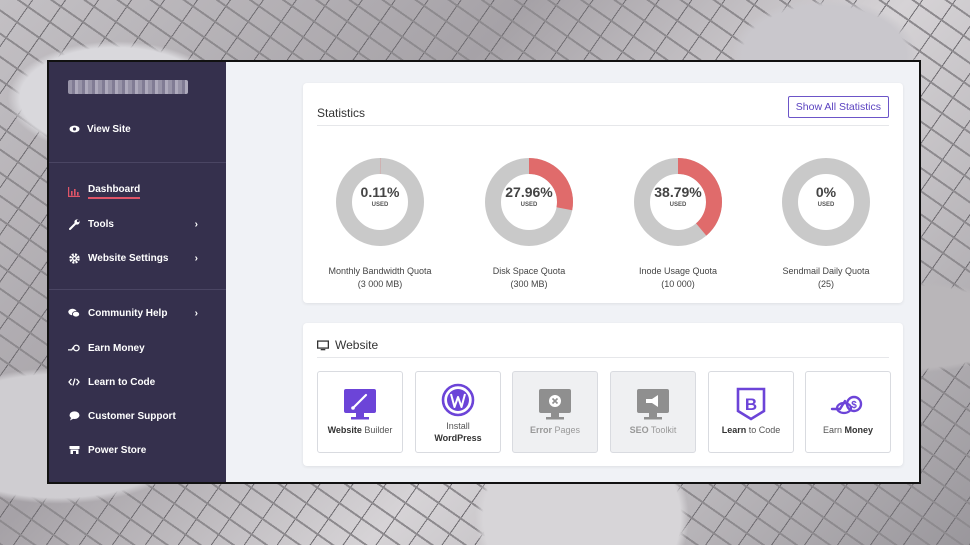  What do you see at coordinates (122, 382) in the screenshot?
I see `sidebar-item-label: Learn to Code` at bounding box center [122, 382].